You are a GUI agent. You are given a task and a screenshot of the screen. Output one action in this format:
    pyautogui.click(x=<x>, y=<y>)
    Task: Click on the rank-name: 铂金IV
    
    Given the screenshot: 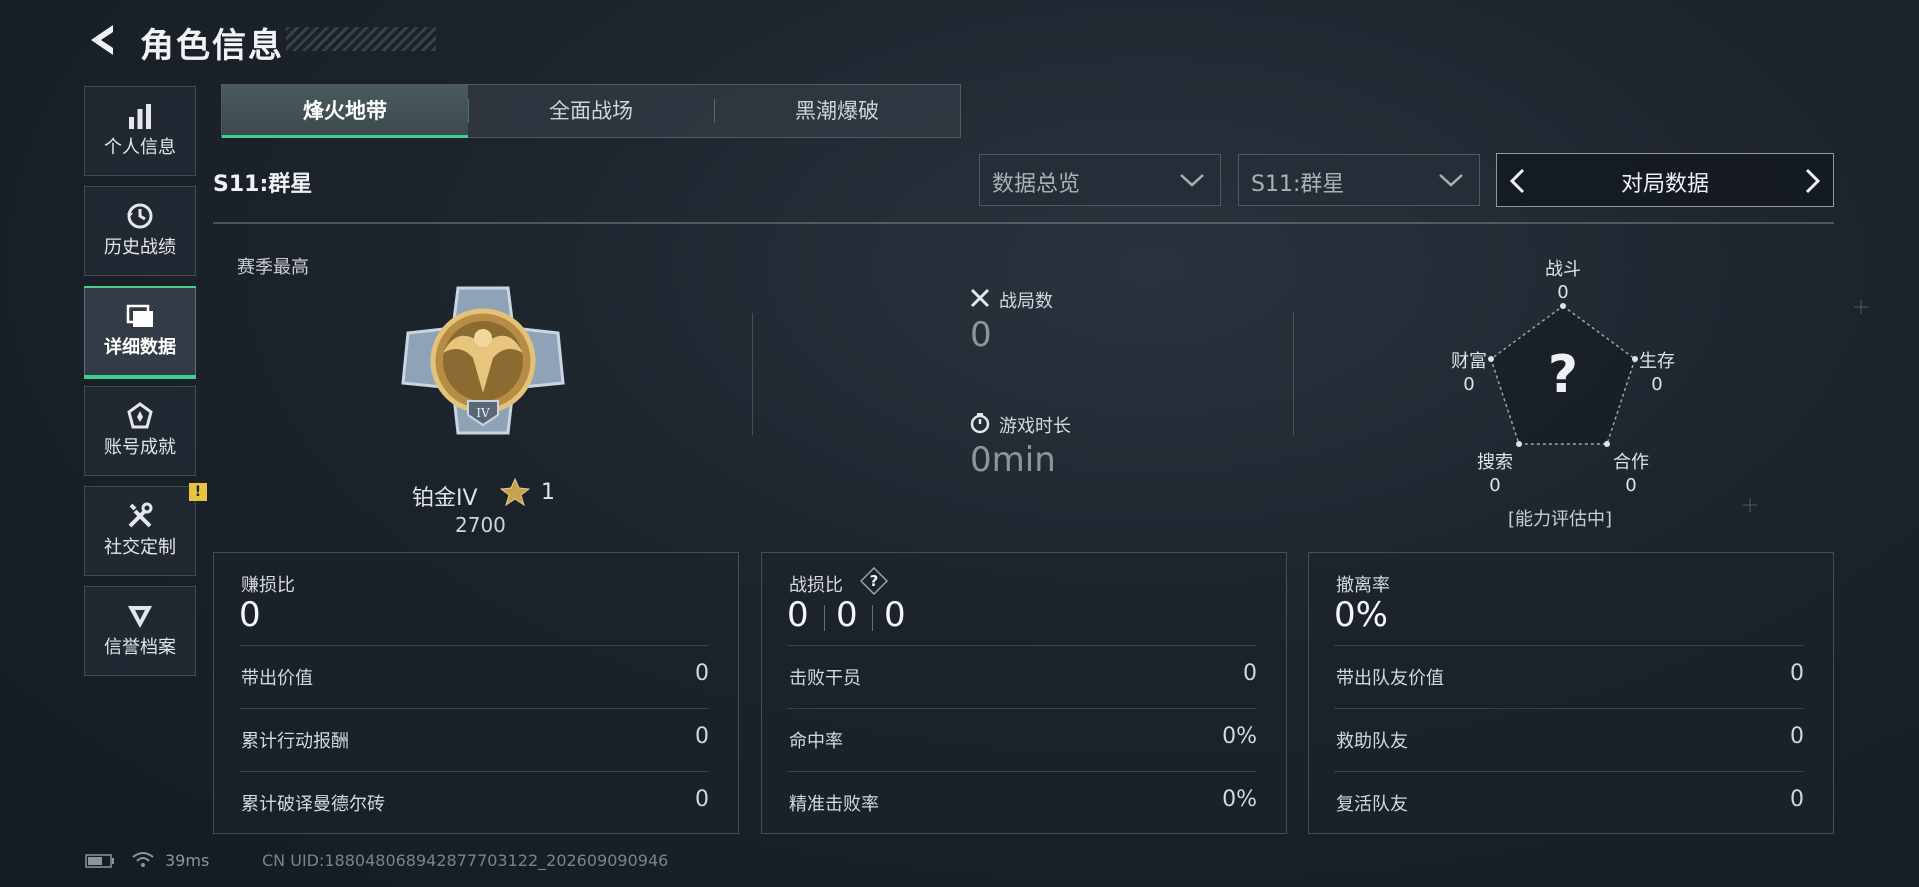 What is the action you would take?
    pyautogui.click(x=445, y=498)
    